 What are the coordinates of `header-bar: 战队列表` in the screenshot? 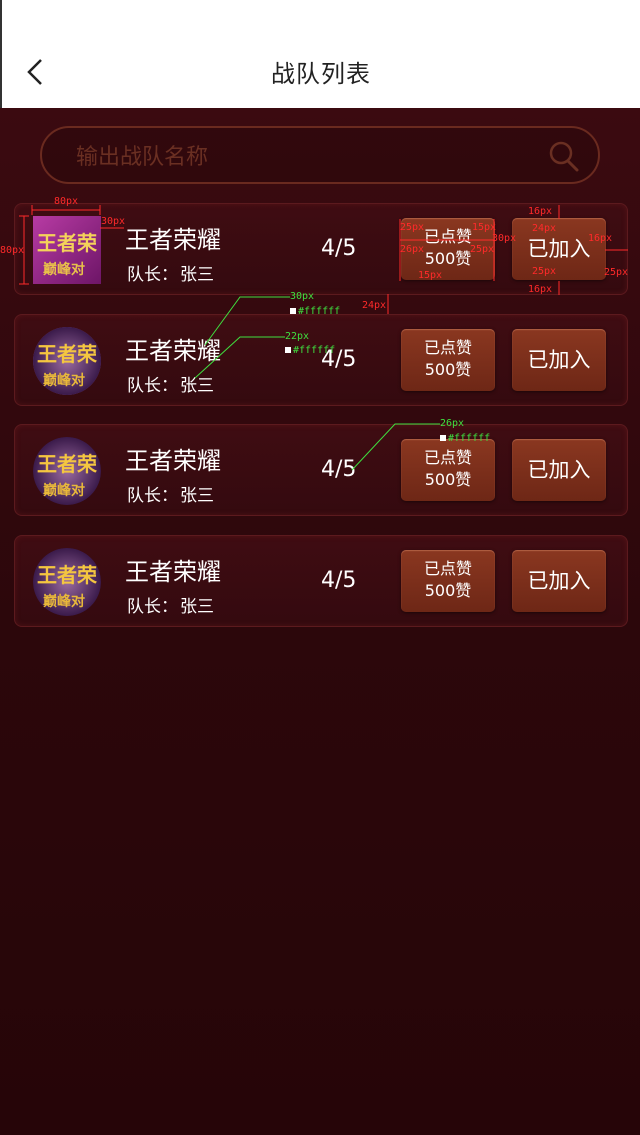 It's located at (320, 54).